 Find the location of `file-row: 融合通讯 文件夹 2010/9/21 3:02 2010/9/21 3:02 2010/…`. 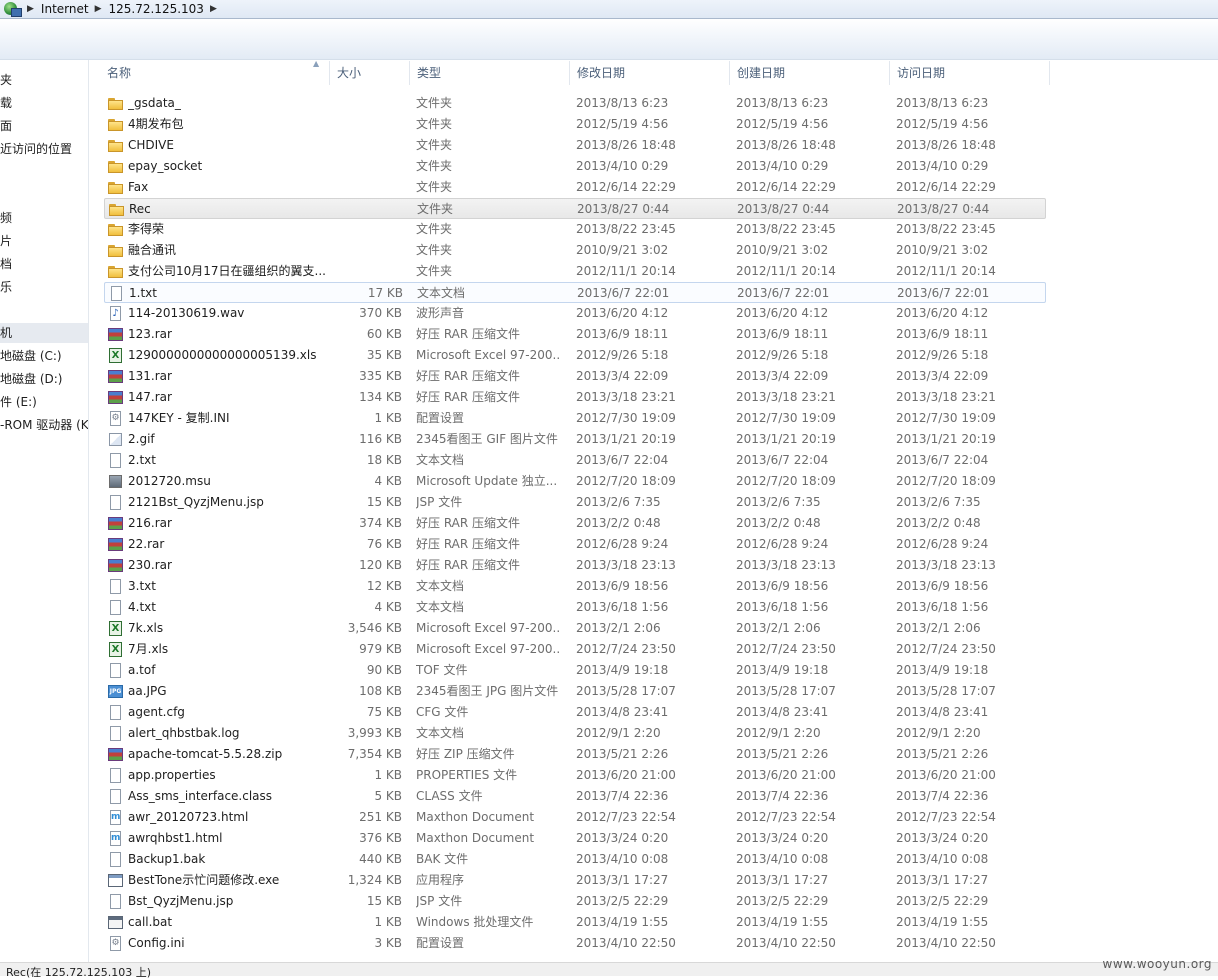

file-row: 融合通讯 文件夹 2010/9/21 3:02 2010/9/21 3:02 2010/… is located at coordinates (575, 250).